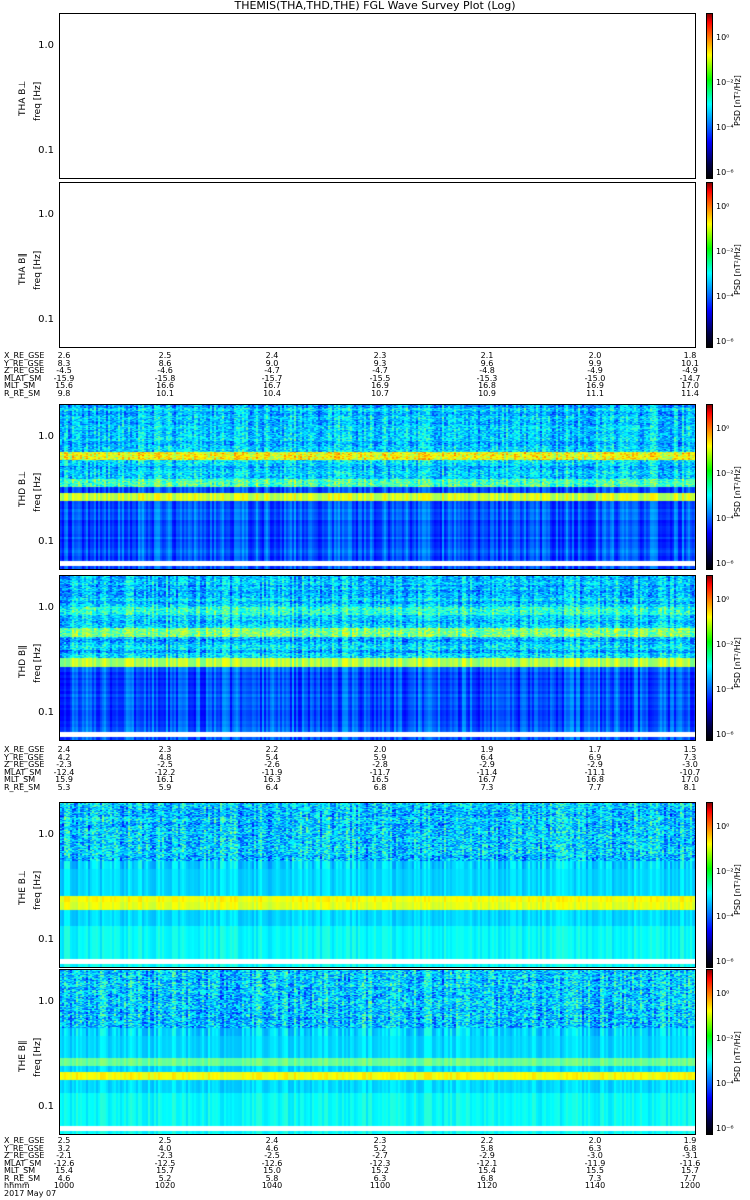 This screenshot has height=1200, width=750. What do you see at coordinates (23, 488) in the screenshot?
I see `y-axis-label: THD B⊥` at bounding box center [23, 488].